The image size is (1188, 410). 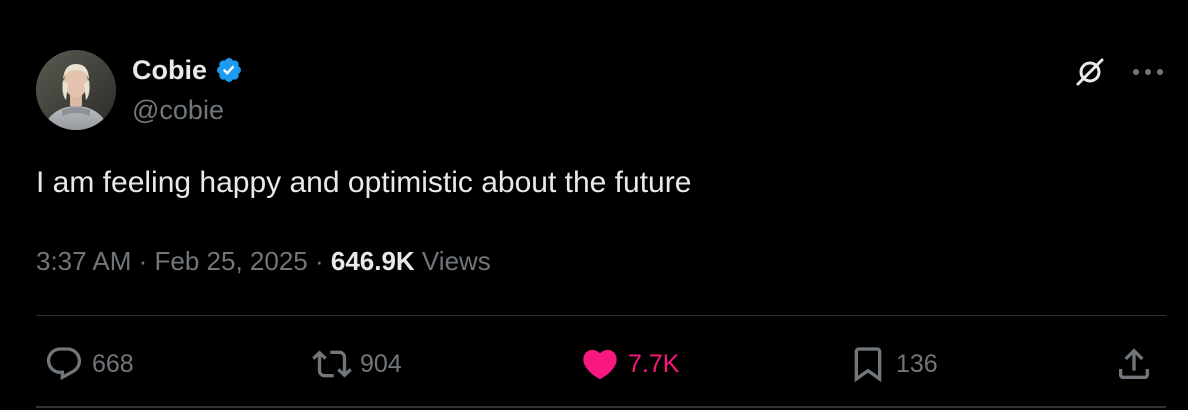 I want to click on tweet-meta: 3:37 AM · Feb 25, 2025 · 646.9K Views, so click(x=263, y=261).